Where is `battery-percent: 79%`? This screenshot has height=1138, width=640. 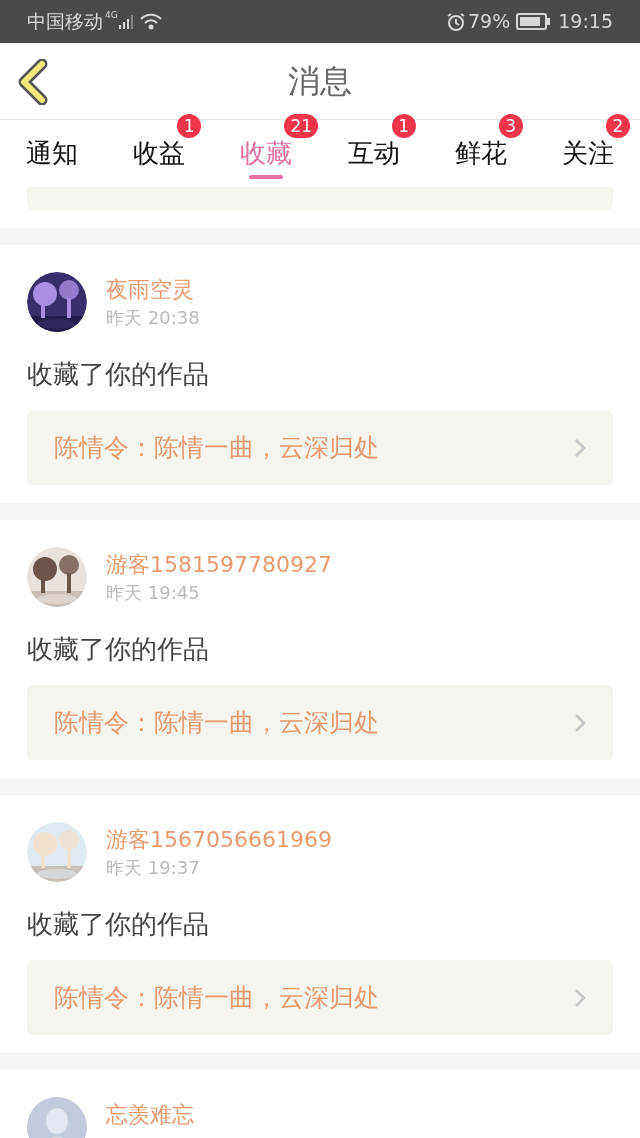
battery-percent: 79% is located at coordinates (489, 22).